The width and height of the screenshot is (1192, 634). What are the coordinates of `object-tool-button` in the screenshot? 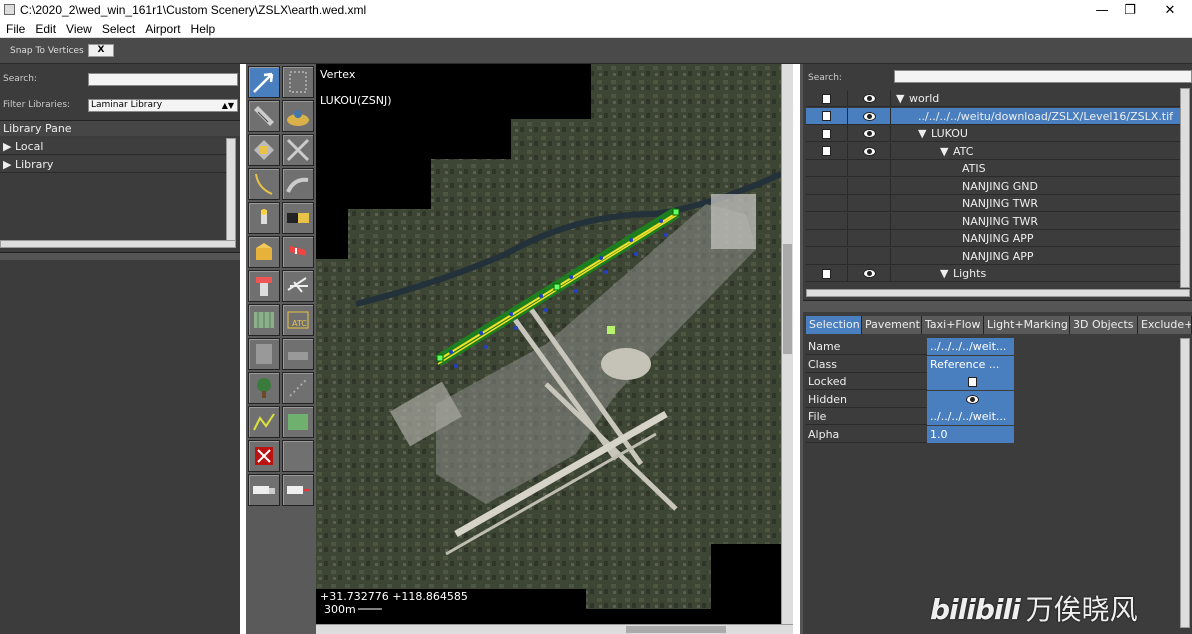 It's located at (264, 252).